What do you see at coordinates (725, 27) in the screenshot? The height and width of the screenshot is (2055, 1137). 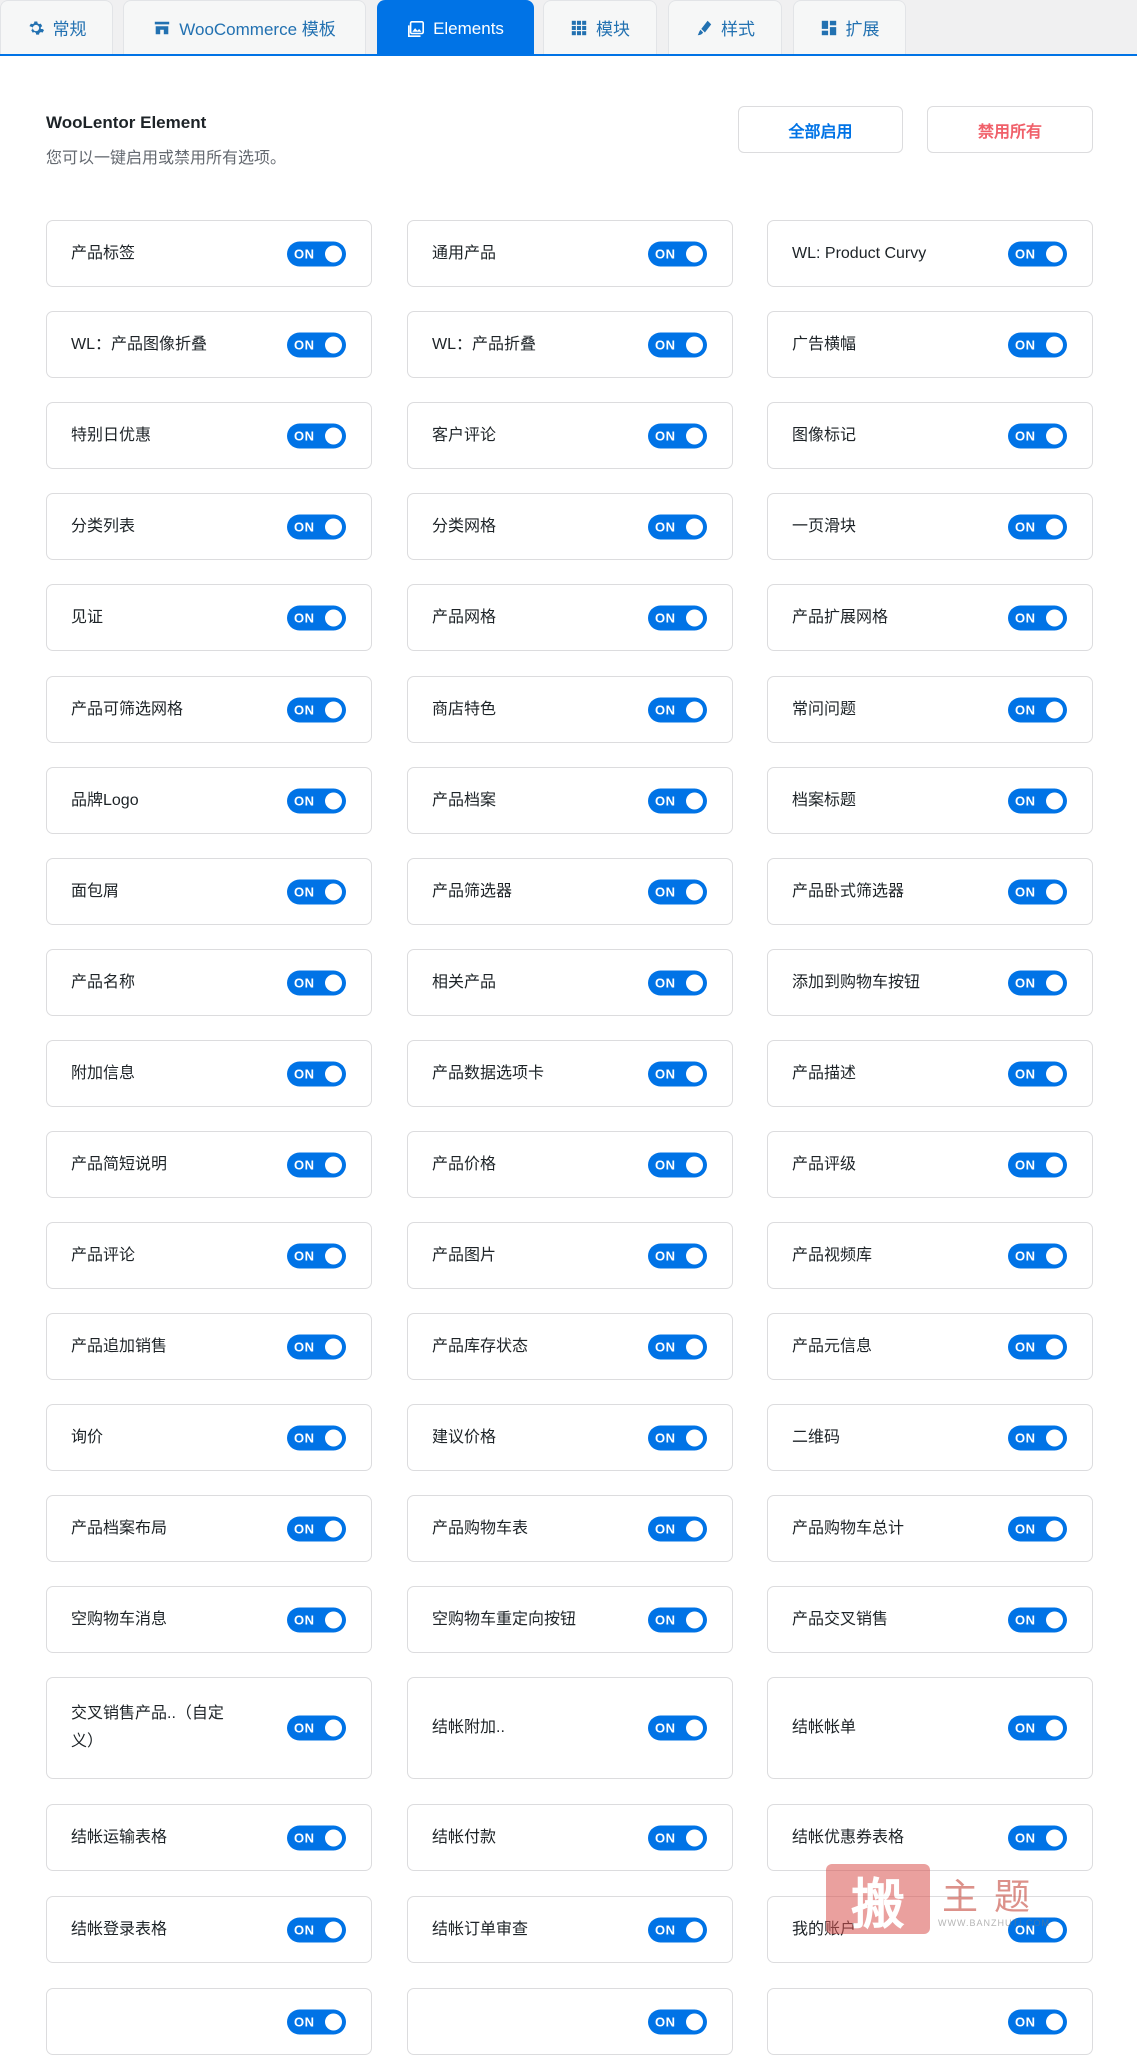 I see `tab-styles: 样式` at bounding box center [725, 27].